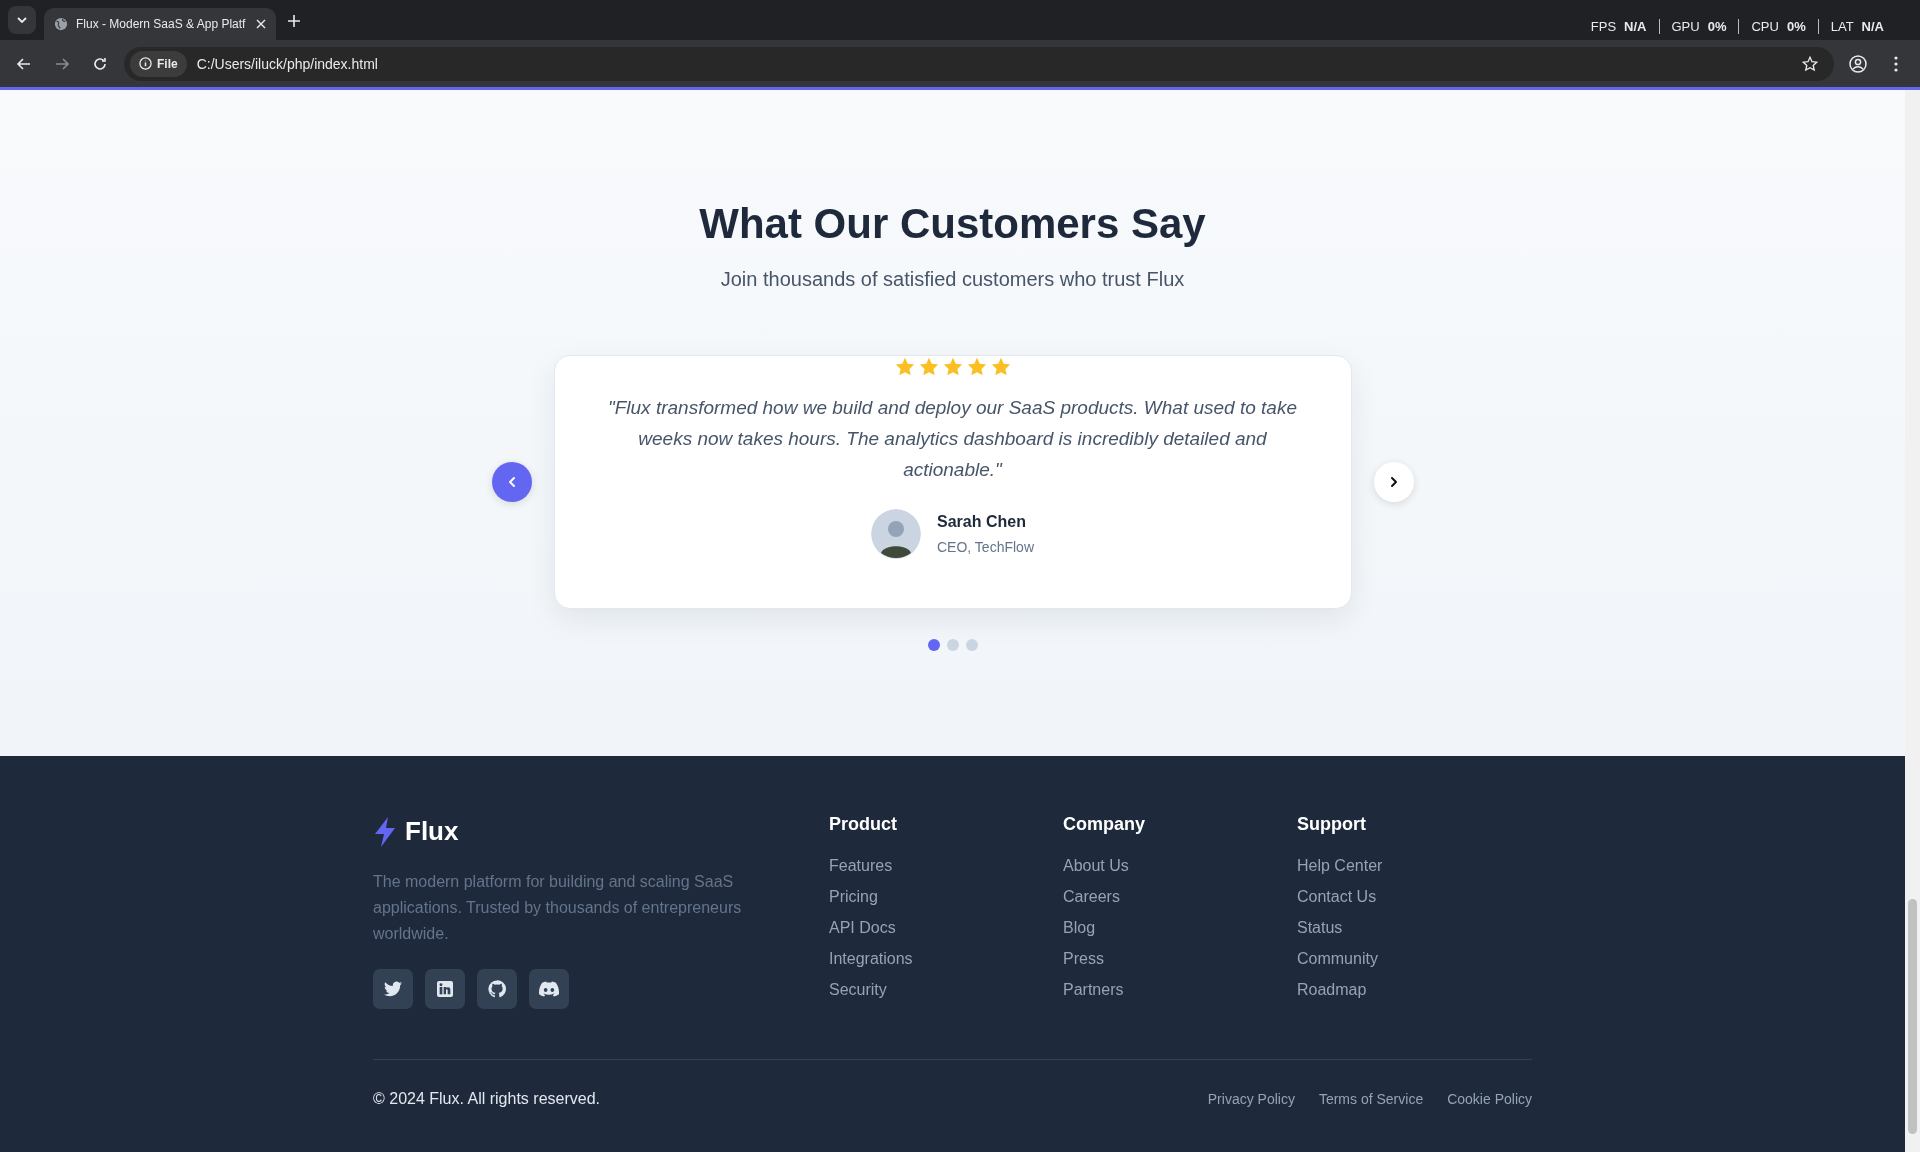 The height and width of the screenshot is (1152, 1920). I want to click on footer-link: Security, so click(946, 990).